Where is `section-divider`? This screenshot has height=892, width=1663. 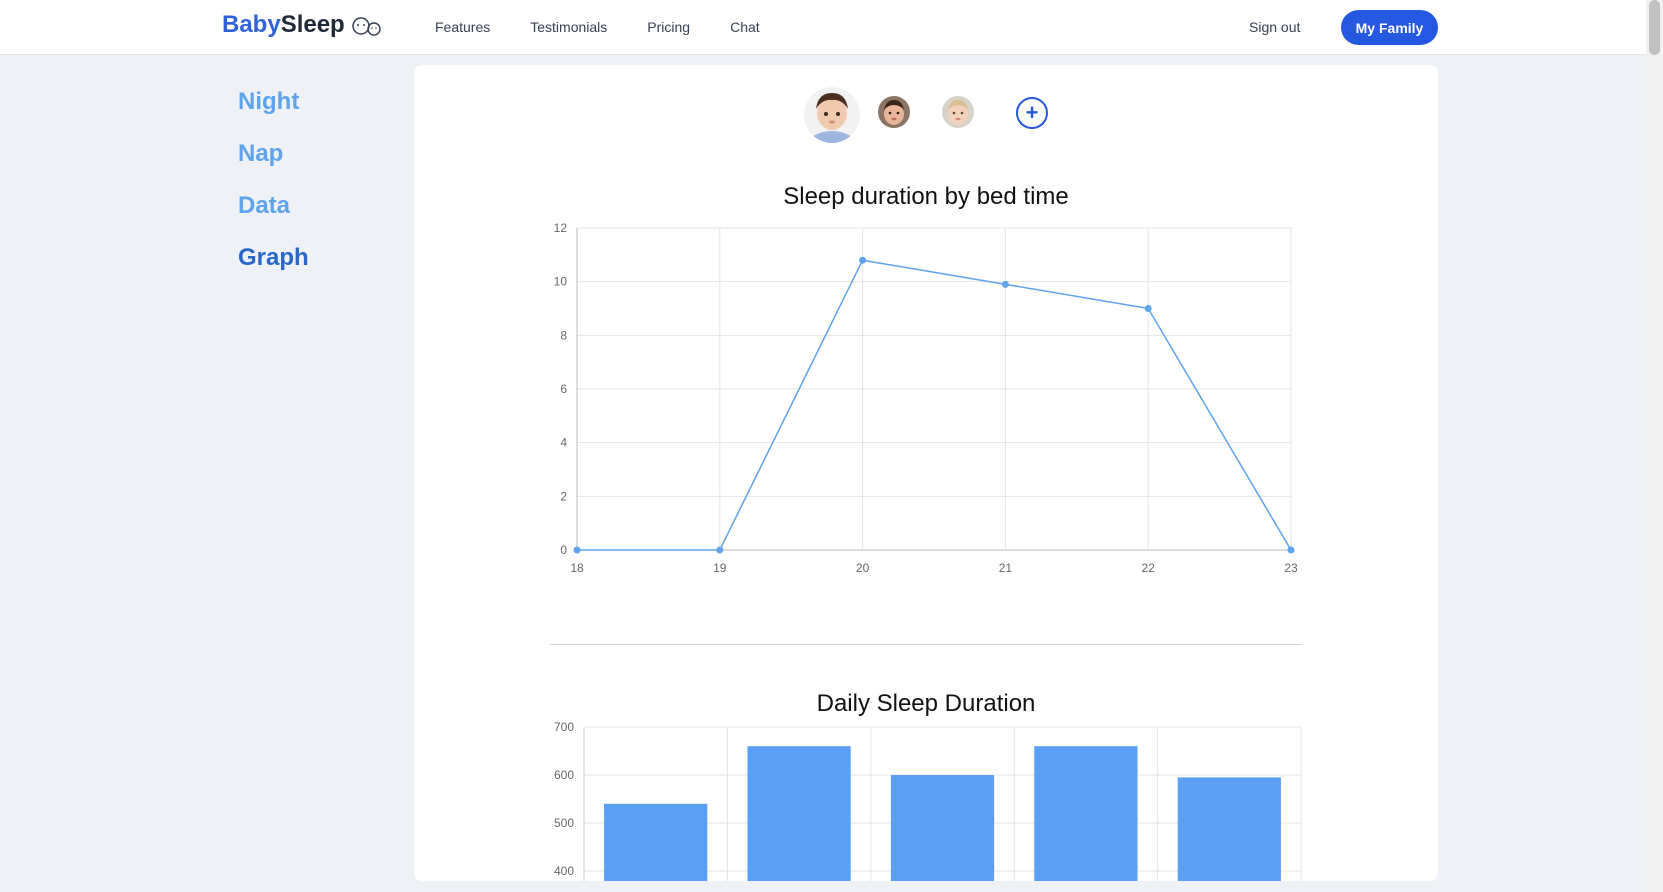 section-divider is located at coordinates (926, 644).